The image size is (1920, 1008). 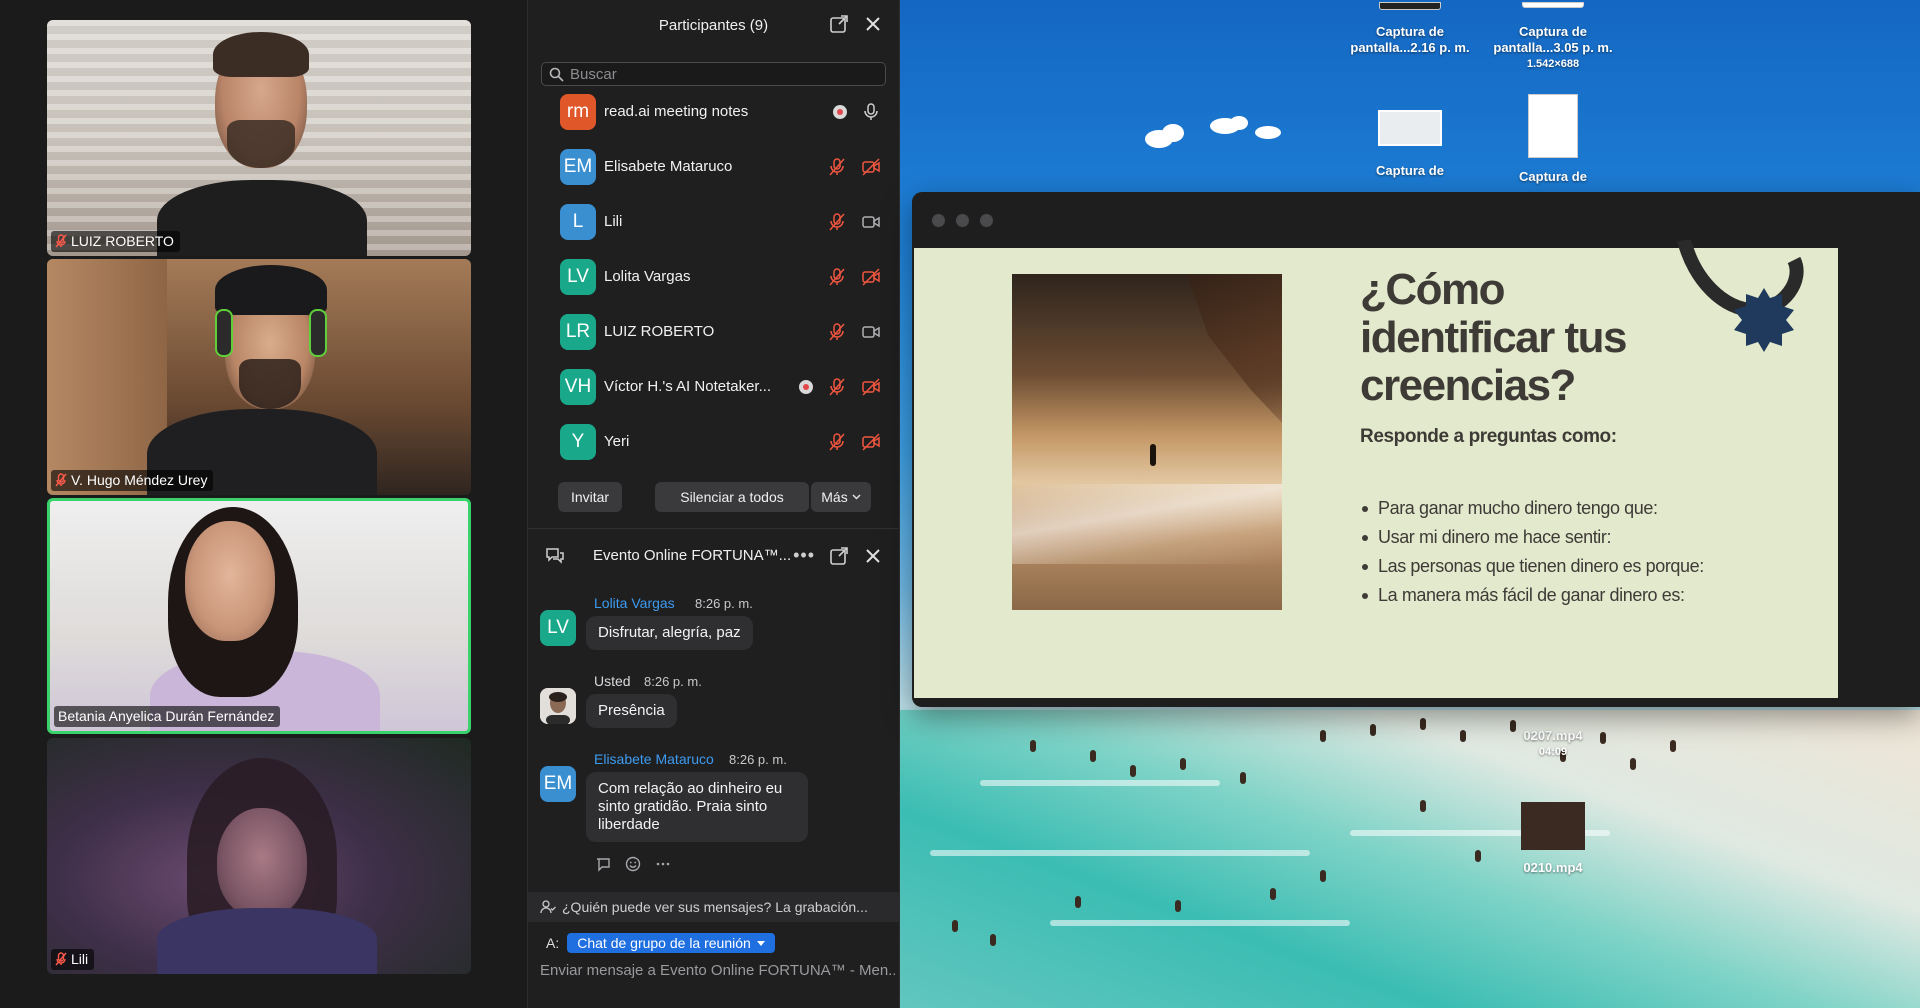 What do you see at coordinates (1553, 139) in the screenshot?
I see `desktop-file-screenshot-4: Captura de` at bounding box center [1553, 139].